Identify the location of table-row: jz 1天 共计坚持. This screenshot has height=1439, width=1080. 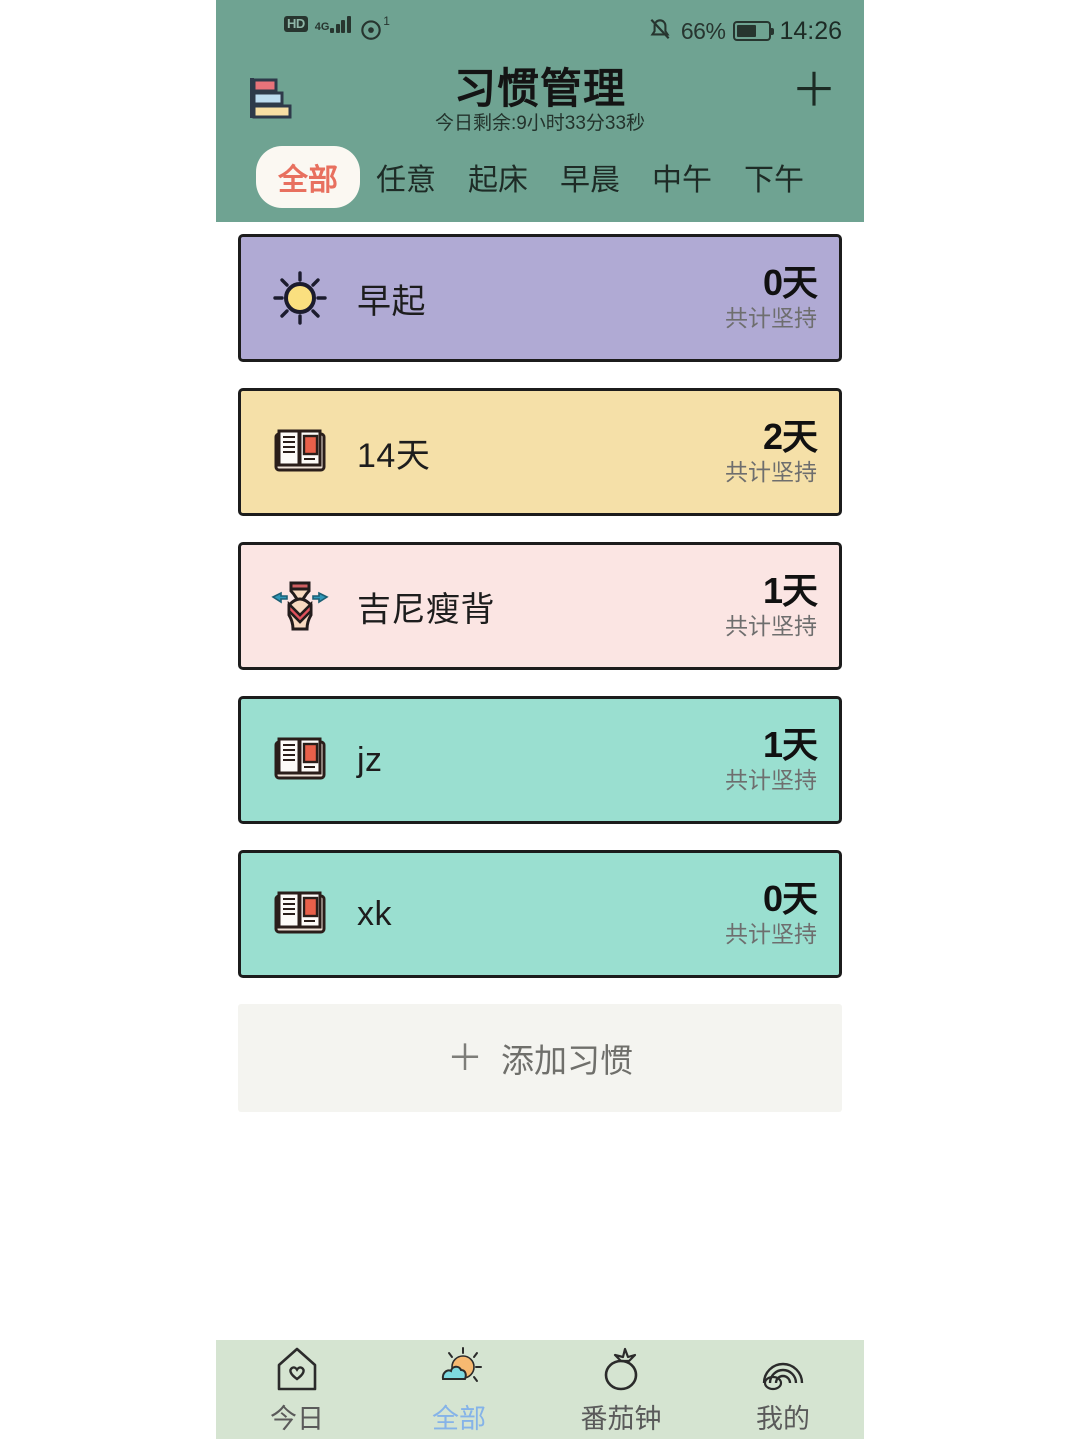
(540, 760).